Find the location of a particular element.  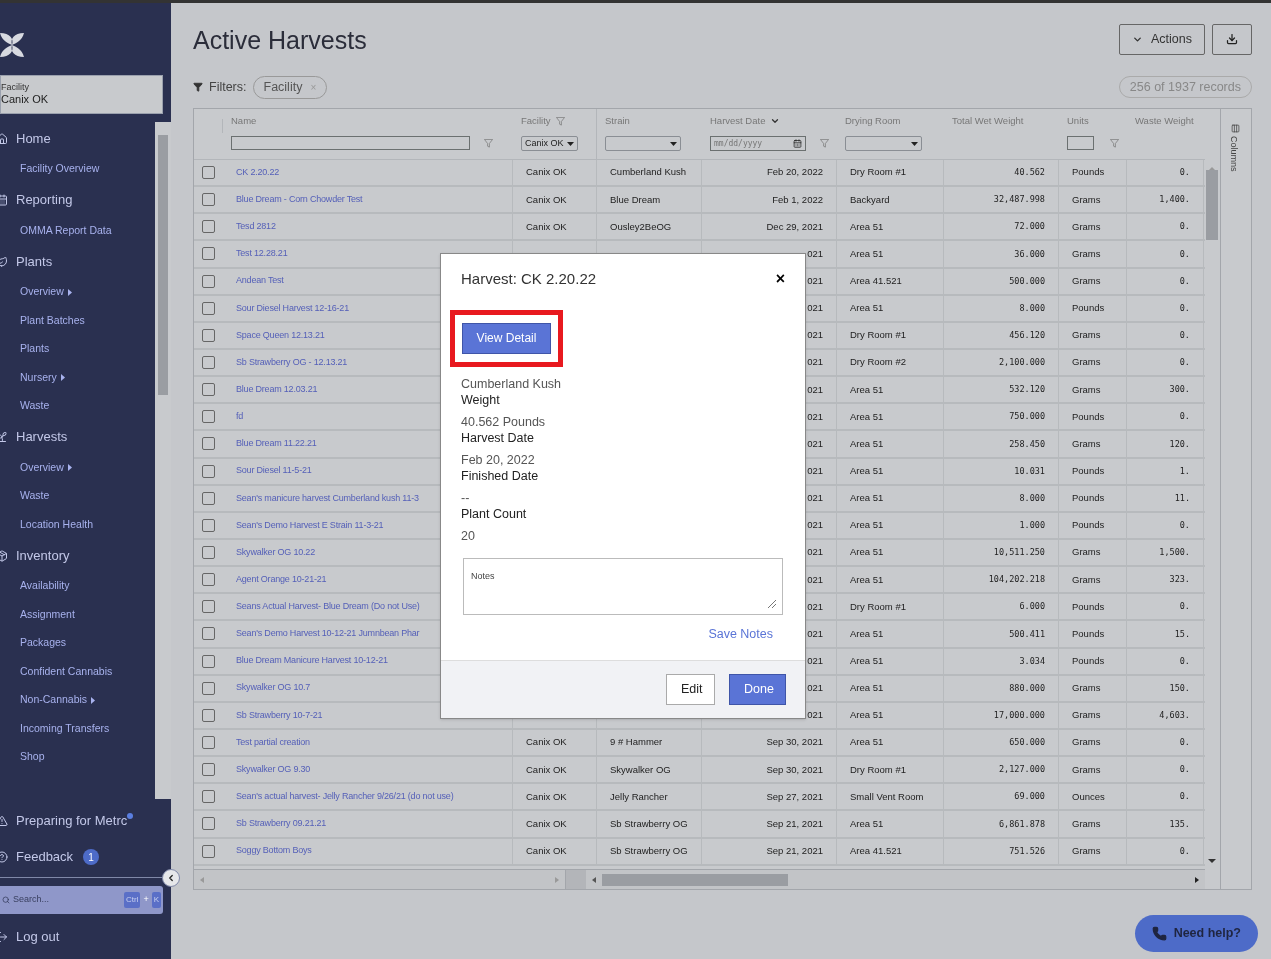

horizontal-scrollbar is located at coordinates (895, 879).